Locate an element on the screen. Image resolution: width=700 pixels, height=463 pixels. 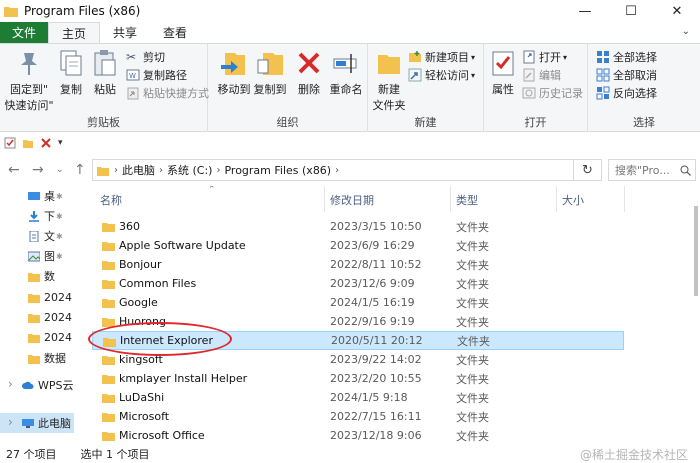
paste-shortcut-label: 粘贴快捷方式 is located at coordinates (176, 93).